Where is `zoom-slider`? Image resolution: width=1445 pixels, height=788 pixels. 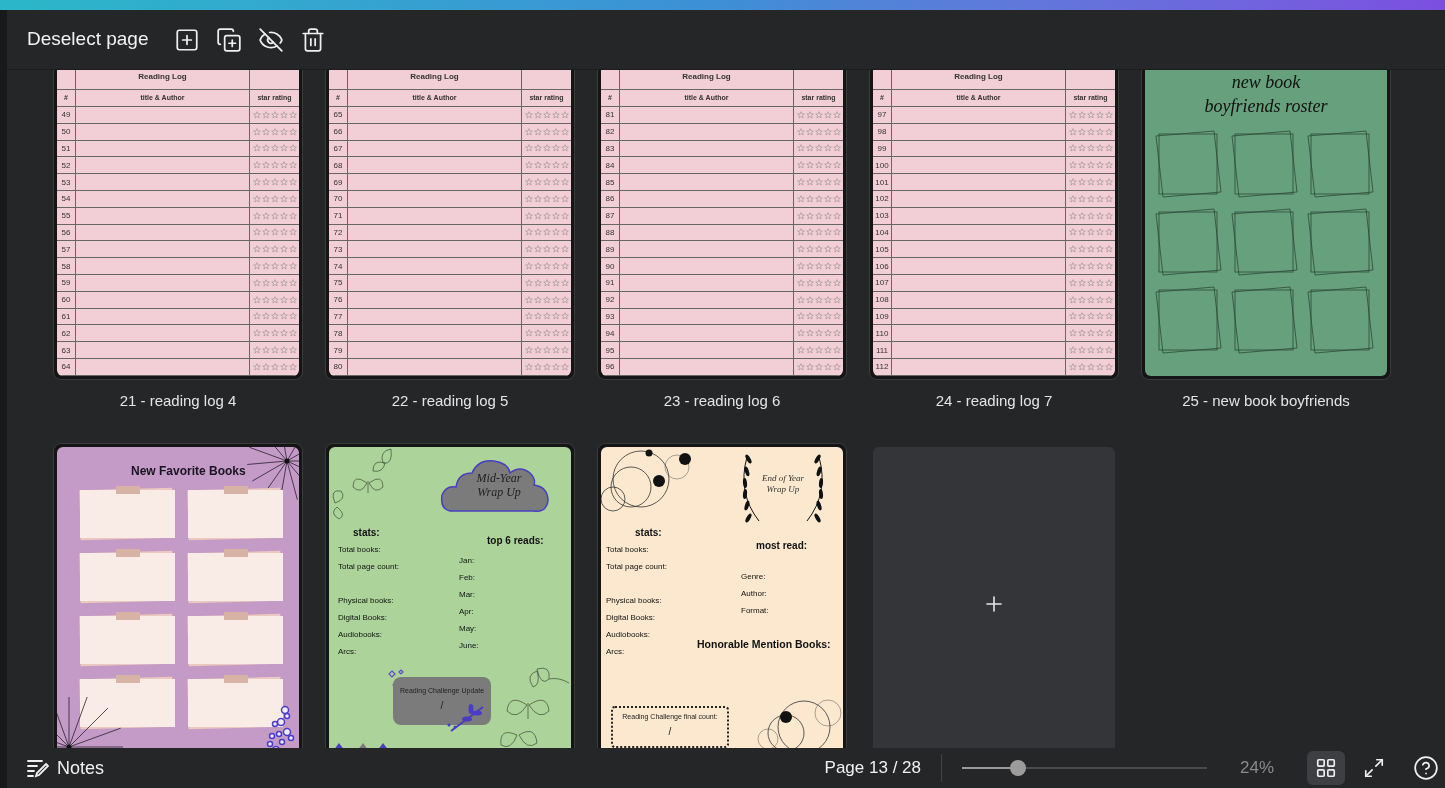
zoom-slider is located at coordinates (1084, 768).